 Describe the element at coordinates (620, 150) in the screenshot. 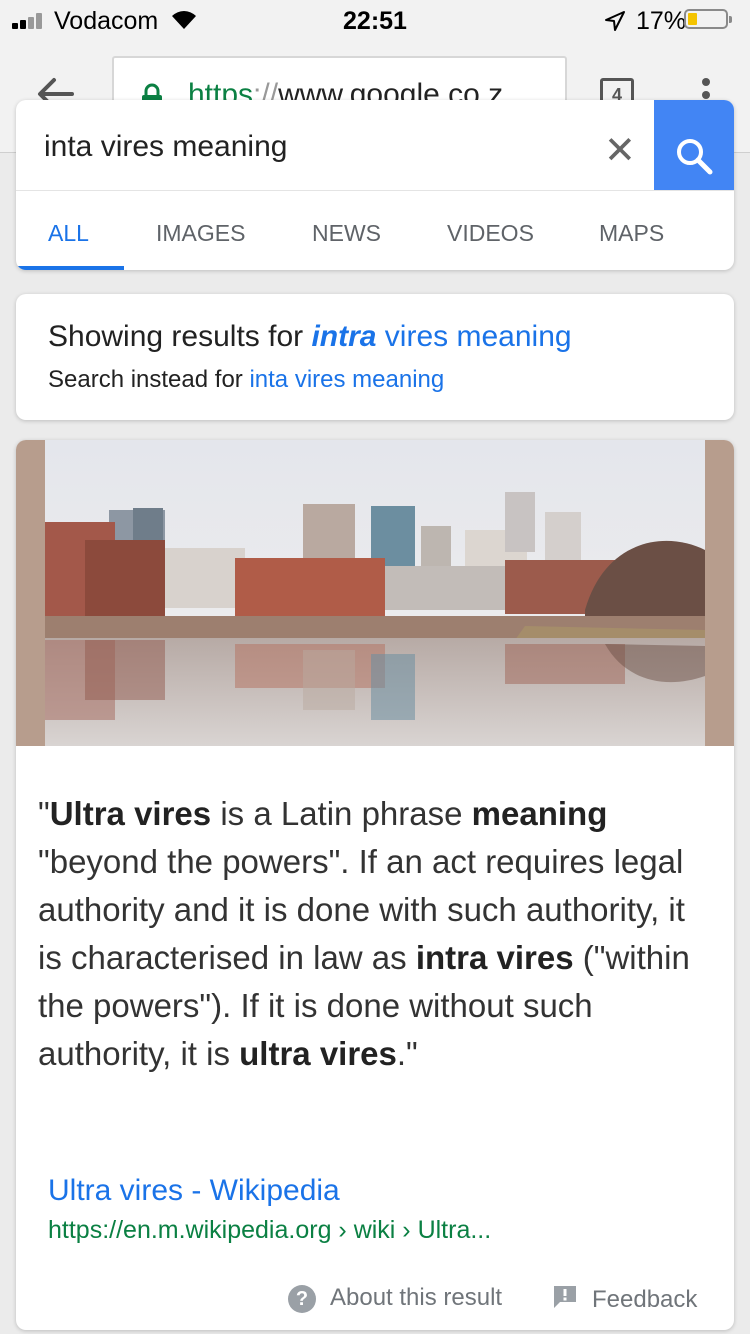

I see `clear-icon: ✕` at that location.